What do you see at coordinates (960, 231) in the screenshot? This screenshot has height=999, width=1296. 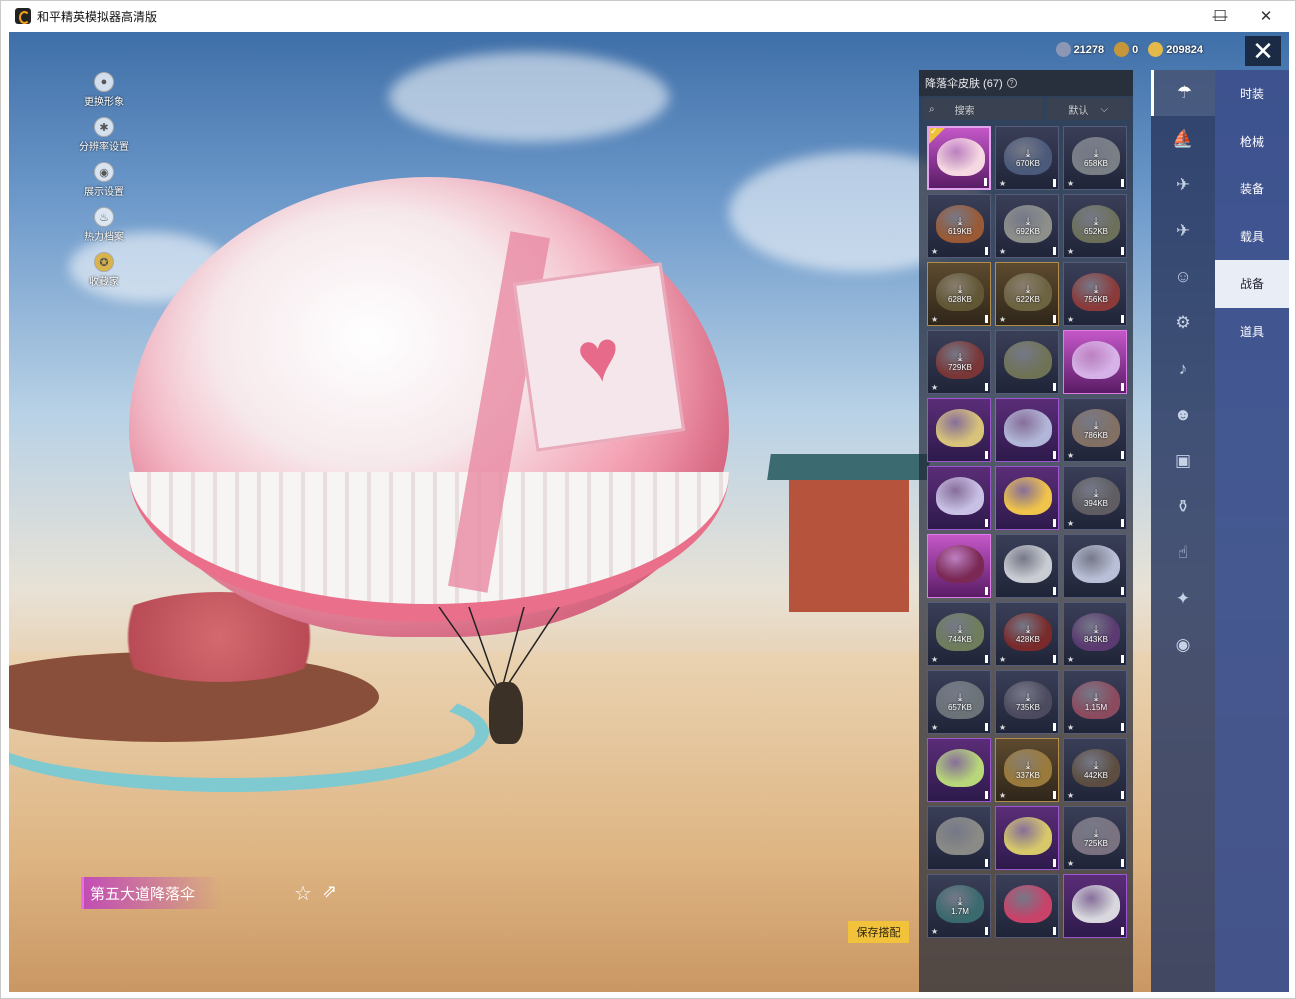 I see `download-size-label: 619KB` at bounding box center [960, 231].